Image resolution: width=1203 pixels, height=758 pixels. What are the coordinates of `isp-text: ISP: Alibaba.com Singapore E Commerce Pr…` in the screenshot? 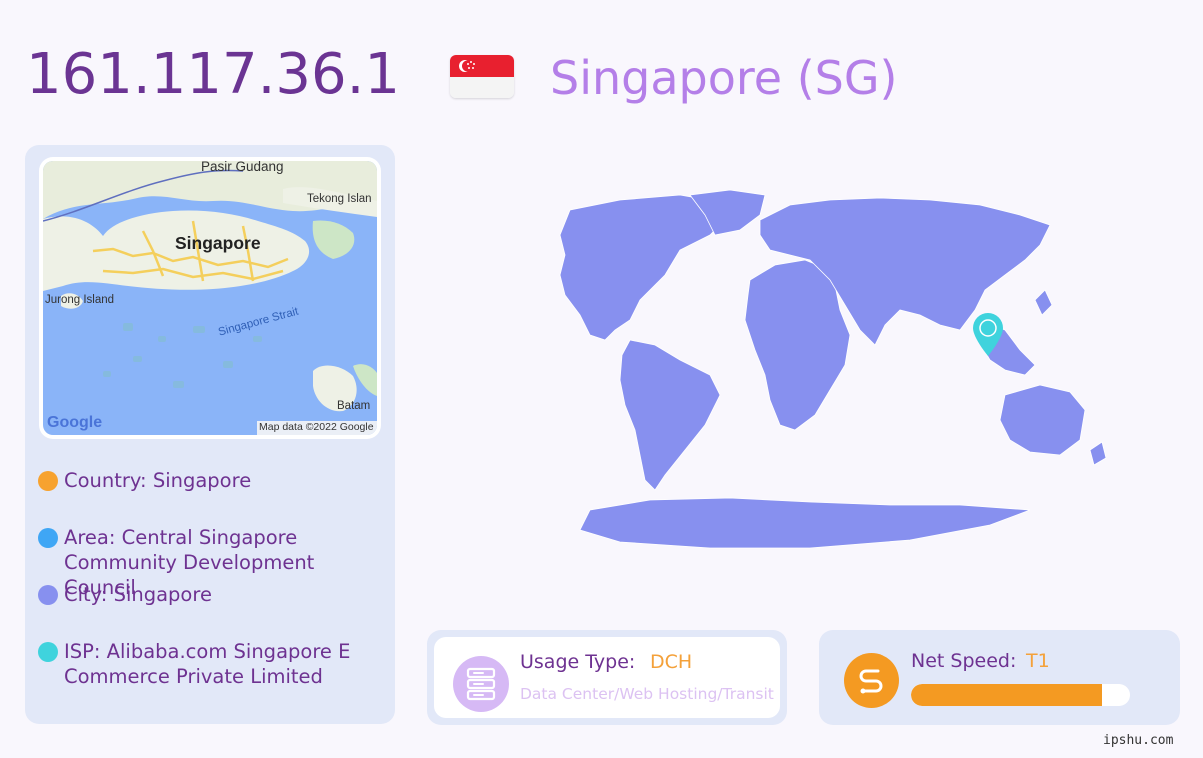 It's located at (207, 664).